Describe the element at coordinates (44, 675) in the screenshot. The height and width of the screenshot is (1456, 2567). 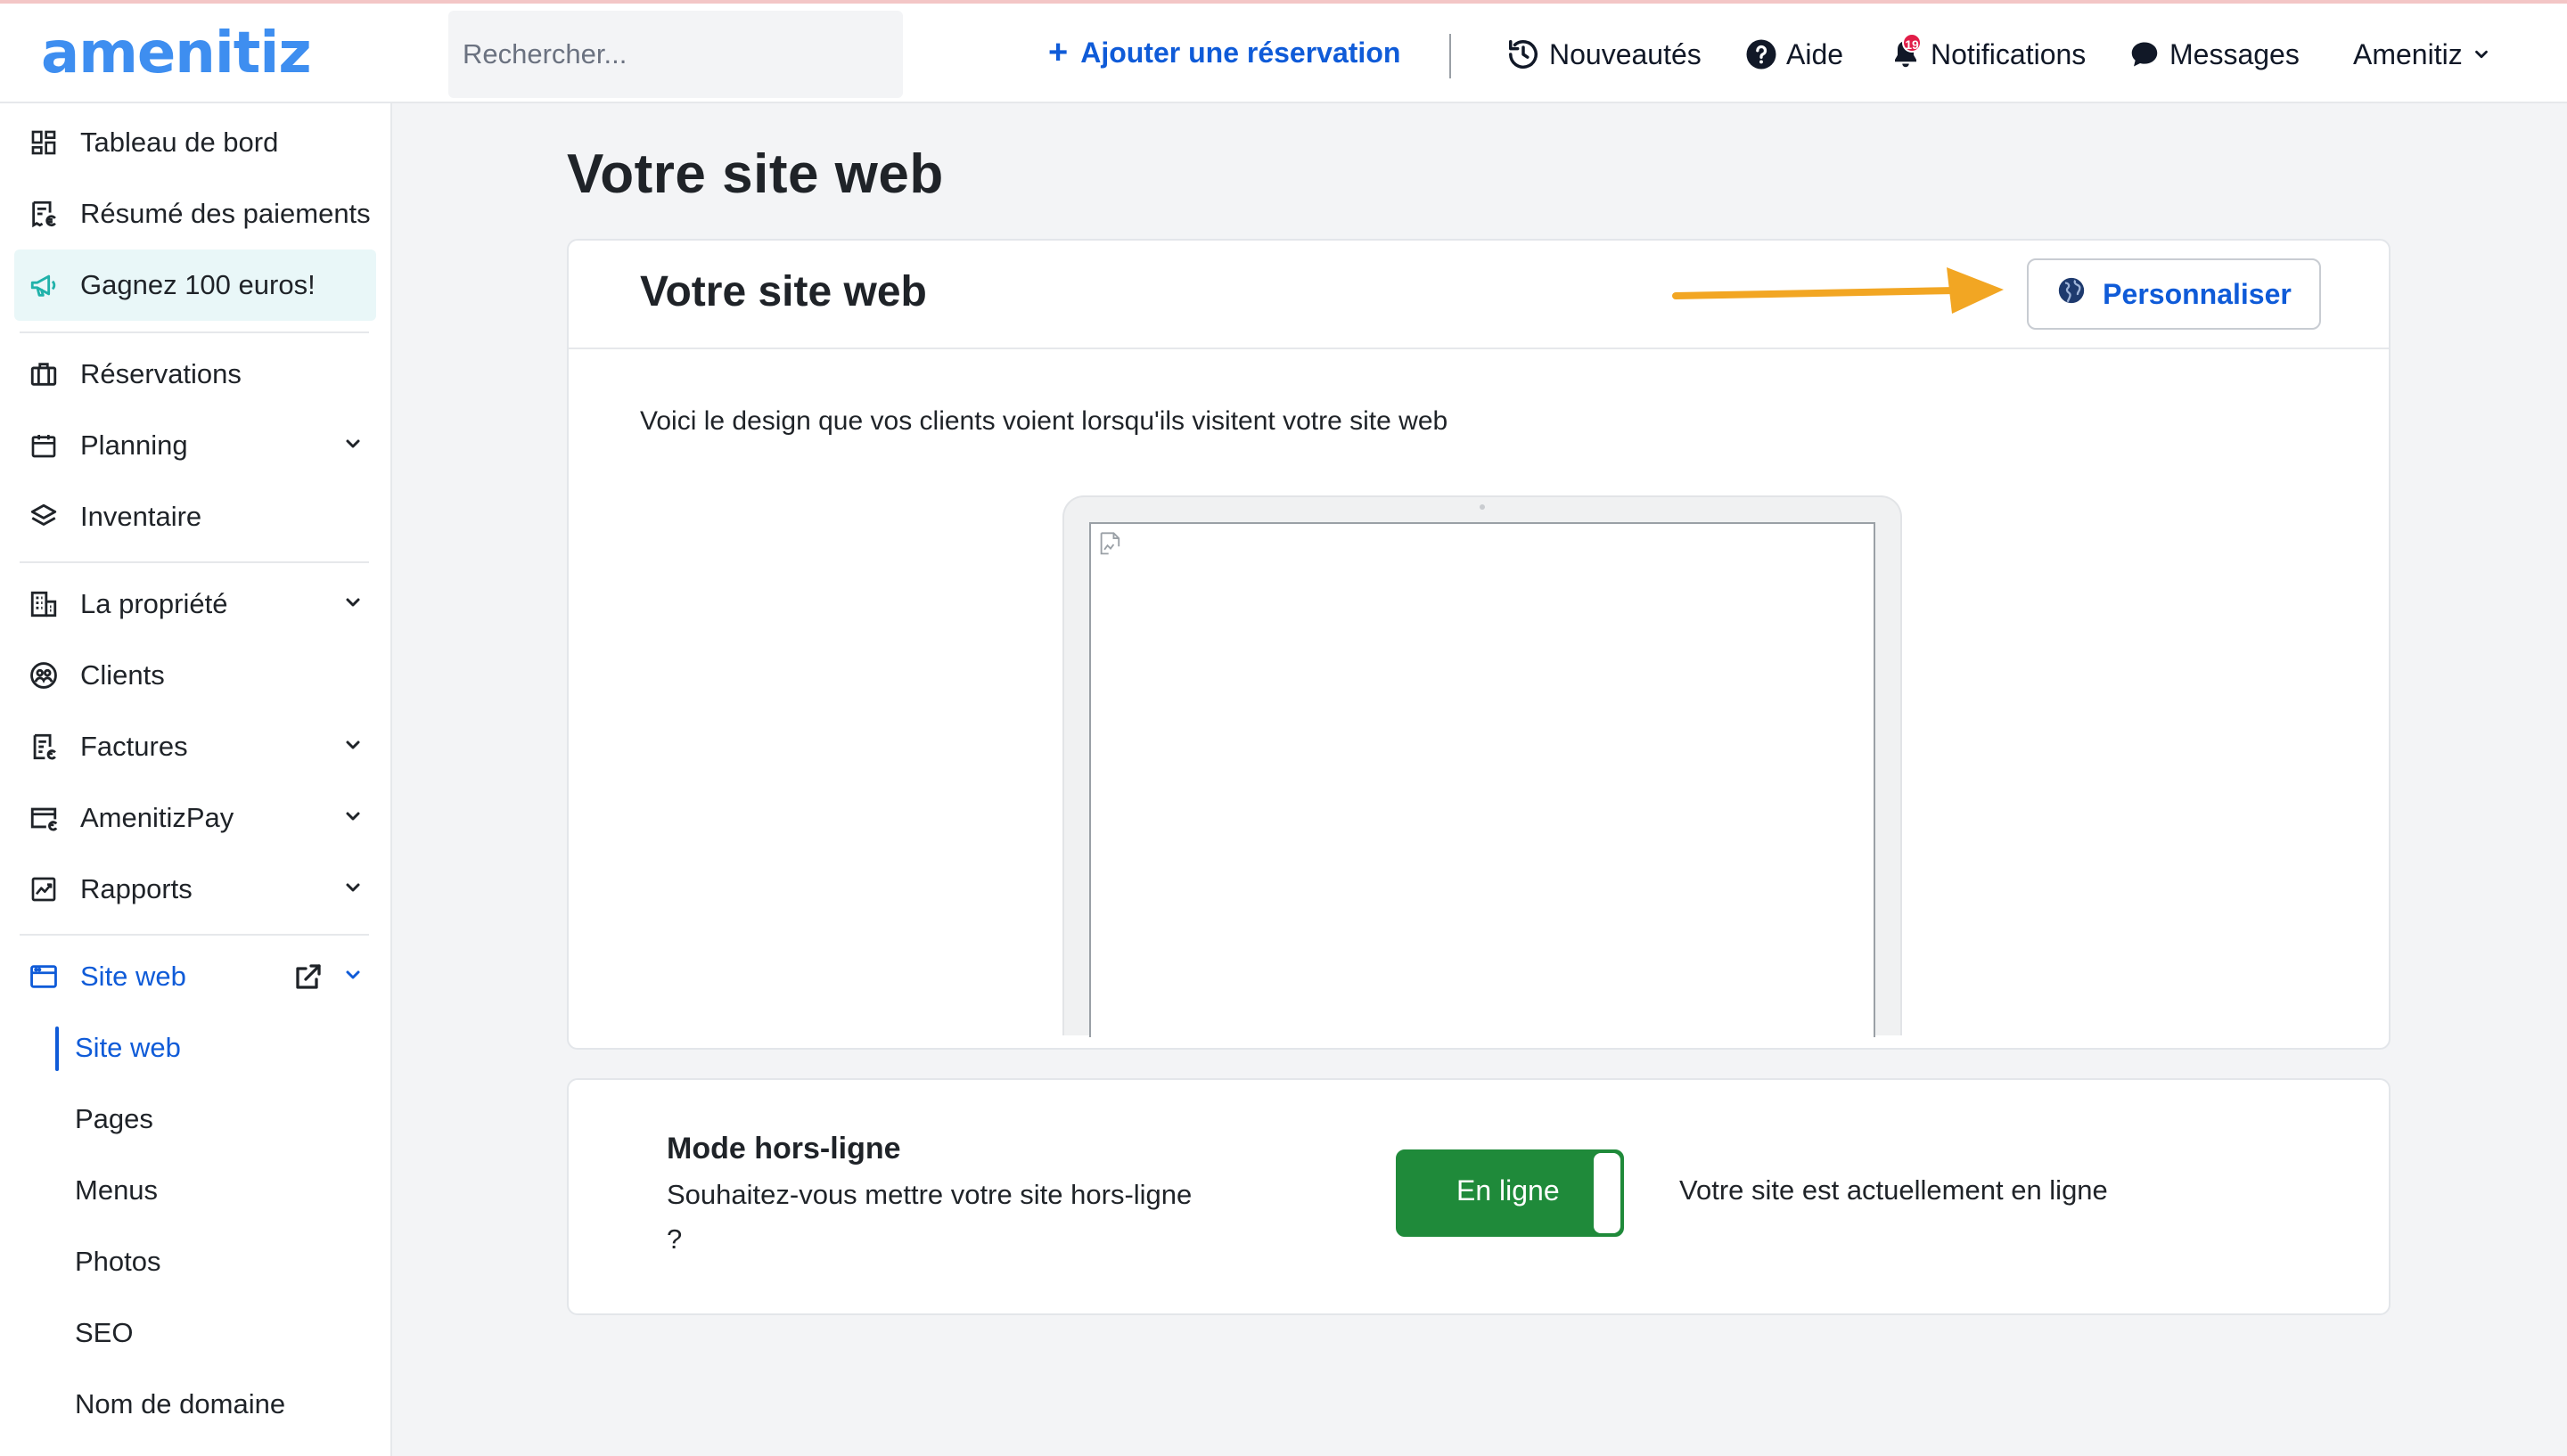
I see `clients-icon` at that location.